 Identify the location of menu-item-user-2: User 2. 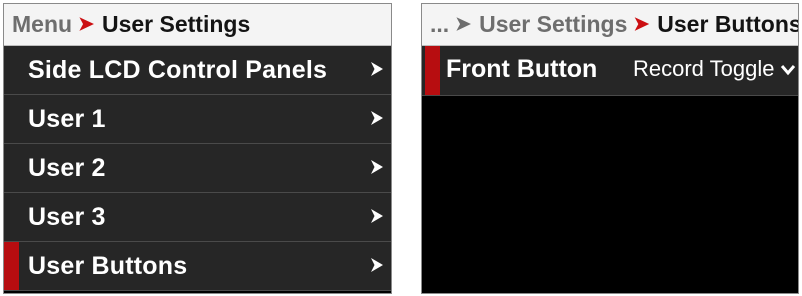
(197, 168).